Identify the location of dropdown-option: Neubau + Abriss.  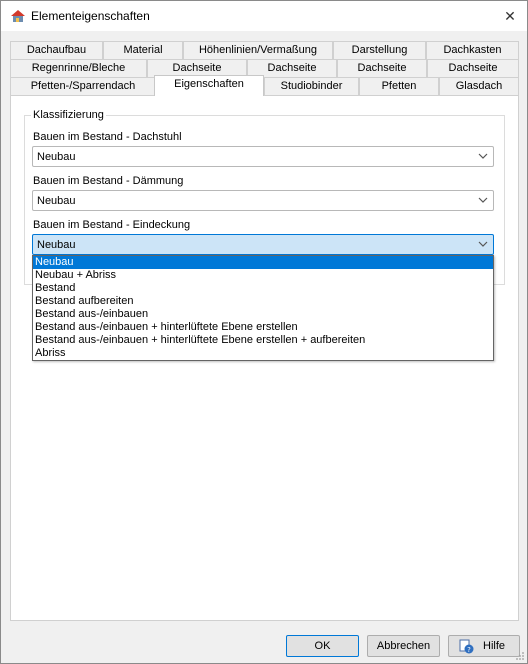
(263, 275).